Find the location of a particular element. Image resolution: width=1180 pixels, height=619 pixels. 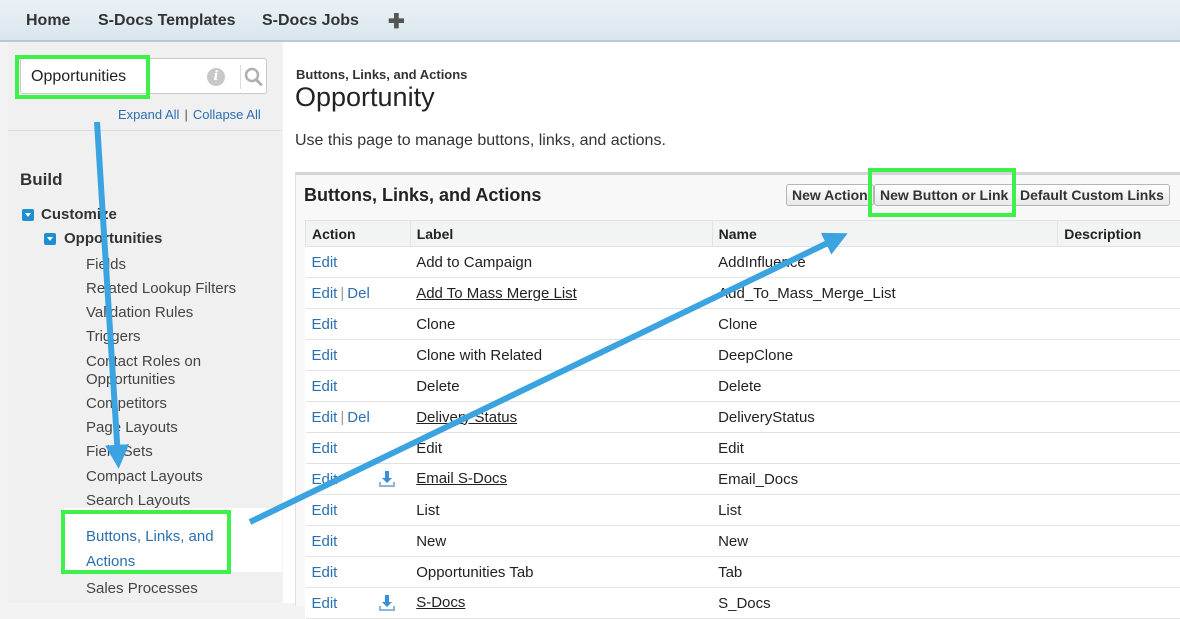

search-icon is located at coordinates (252, 77).